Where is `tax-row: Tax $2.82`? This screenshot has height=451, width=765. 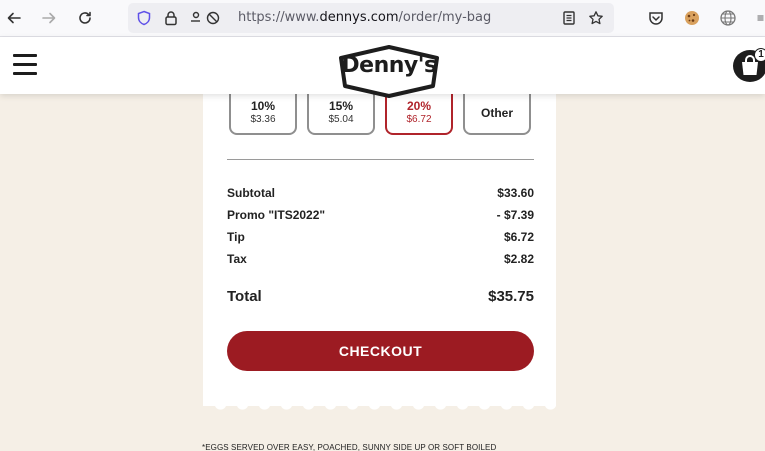 tax-row: Tax $2.82 is located at coordinates (380, 260).